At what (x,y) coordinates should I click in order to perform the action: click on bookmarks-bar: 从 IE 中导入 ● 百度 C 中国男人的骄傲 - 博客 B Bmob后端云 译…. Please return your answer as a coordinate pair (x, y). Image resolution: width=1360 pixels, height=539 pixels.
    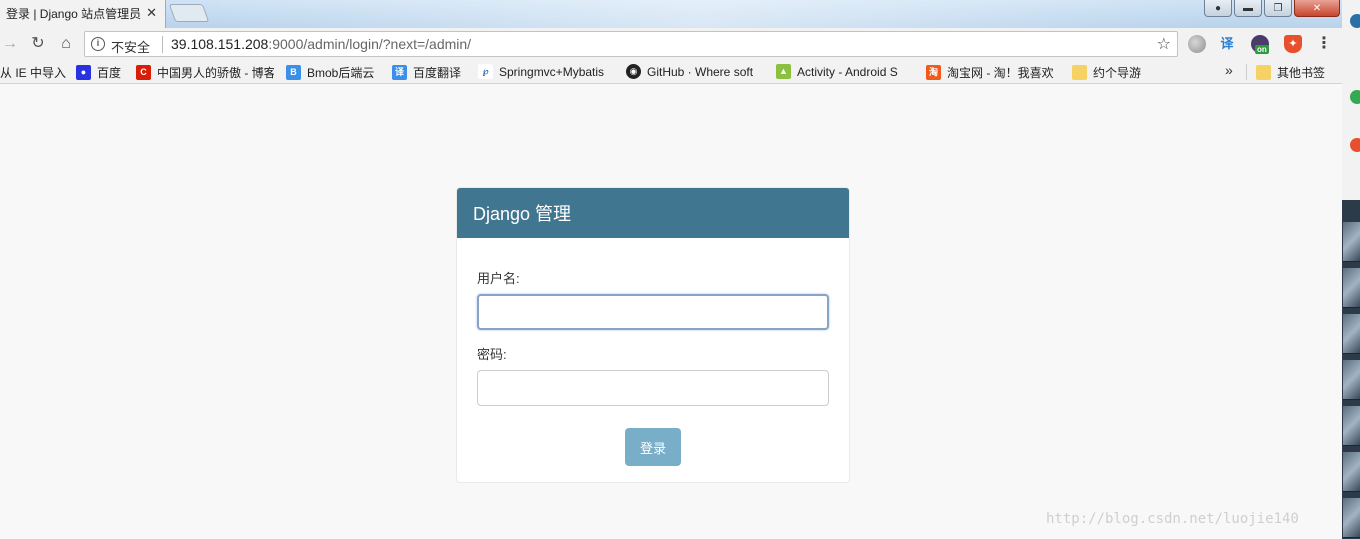
    Looking at the image, I should click on (671, 72).